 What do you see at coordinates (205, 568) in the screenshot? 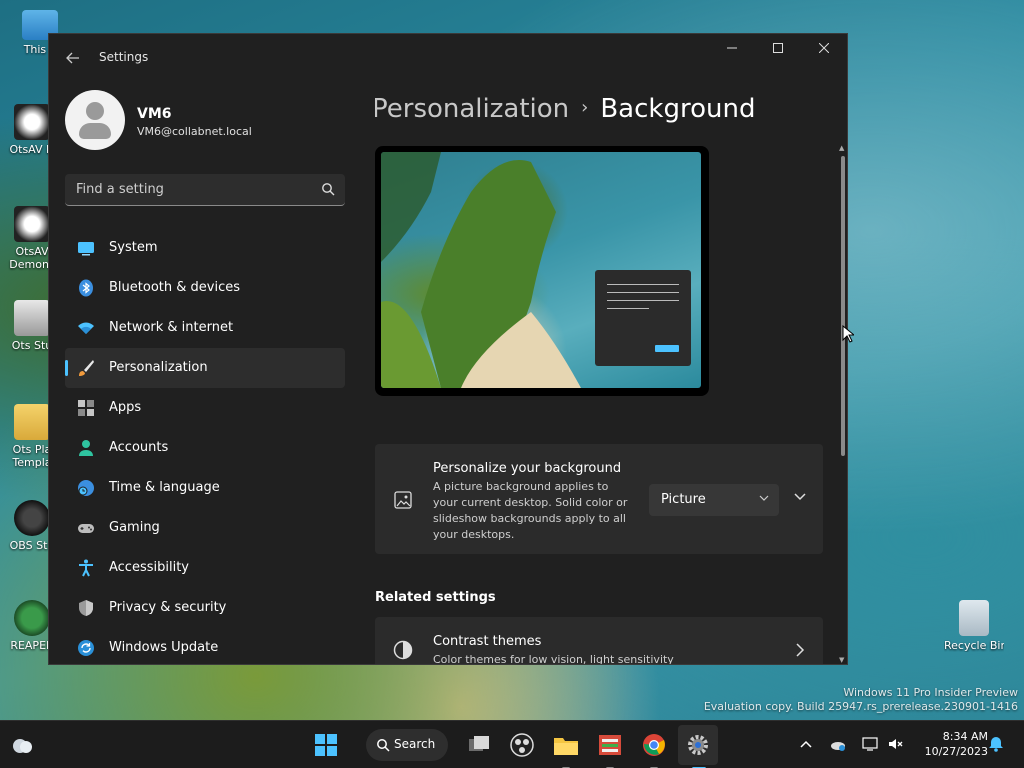
I see `sidebar-item-accessibility: Accessibility` at bounding box center [205, 568].